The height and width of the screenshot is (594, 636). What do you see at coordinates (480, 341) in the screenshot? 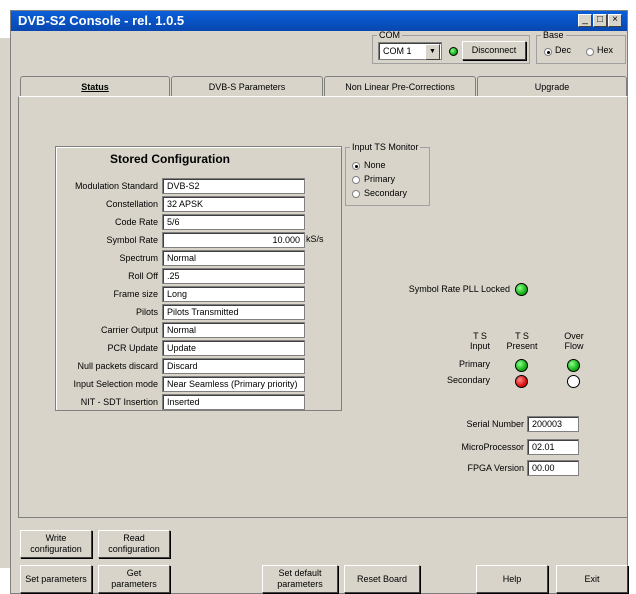
I see `ts-input-header: T S Input` at bounding box center [480, 341].